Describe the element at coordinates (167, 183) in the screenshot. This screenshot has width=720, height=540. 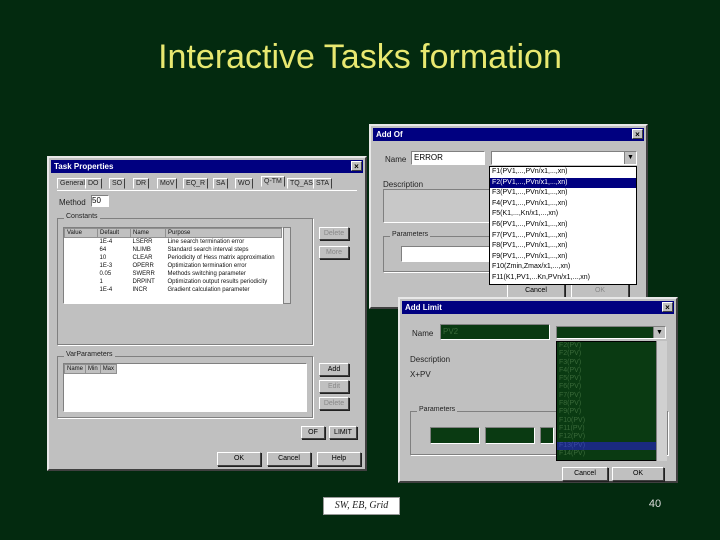
I see `tab-mov: MoV` at that location.